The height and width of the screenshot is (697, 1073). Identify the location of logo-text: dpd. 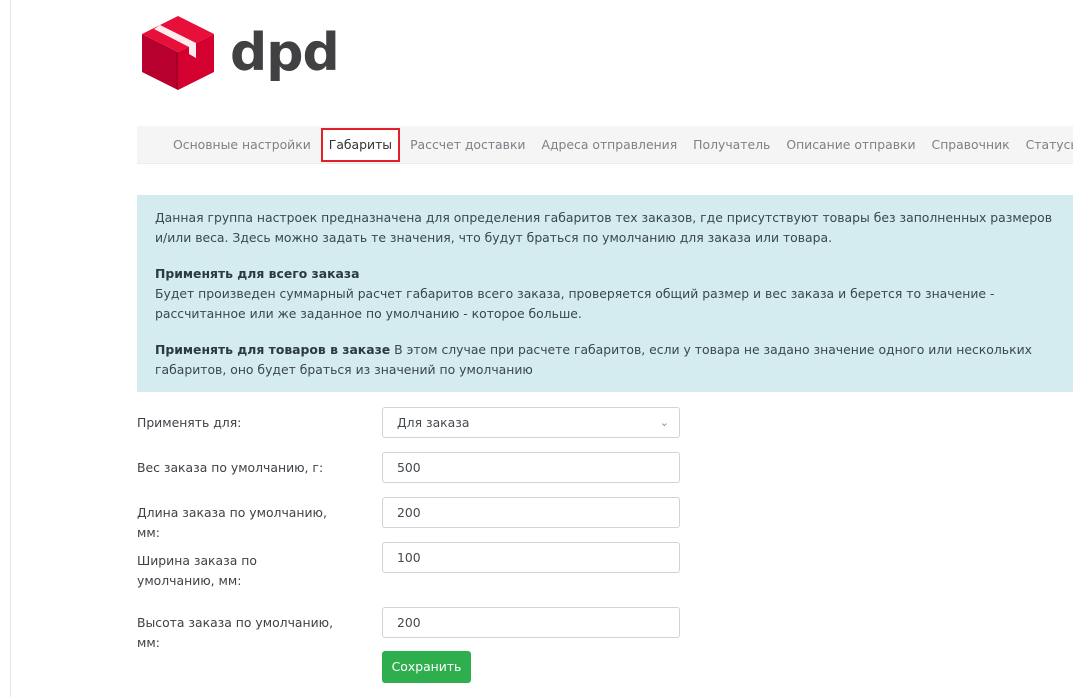
(285, 53).